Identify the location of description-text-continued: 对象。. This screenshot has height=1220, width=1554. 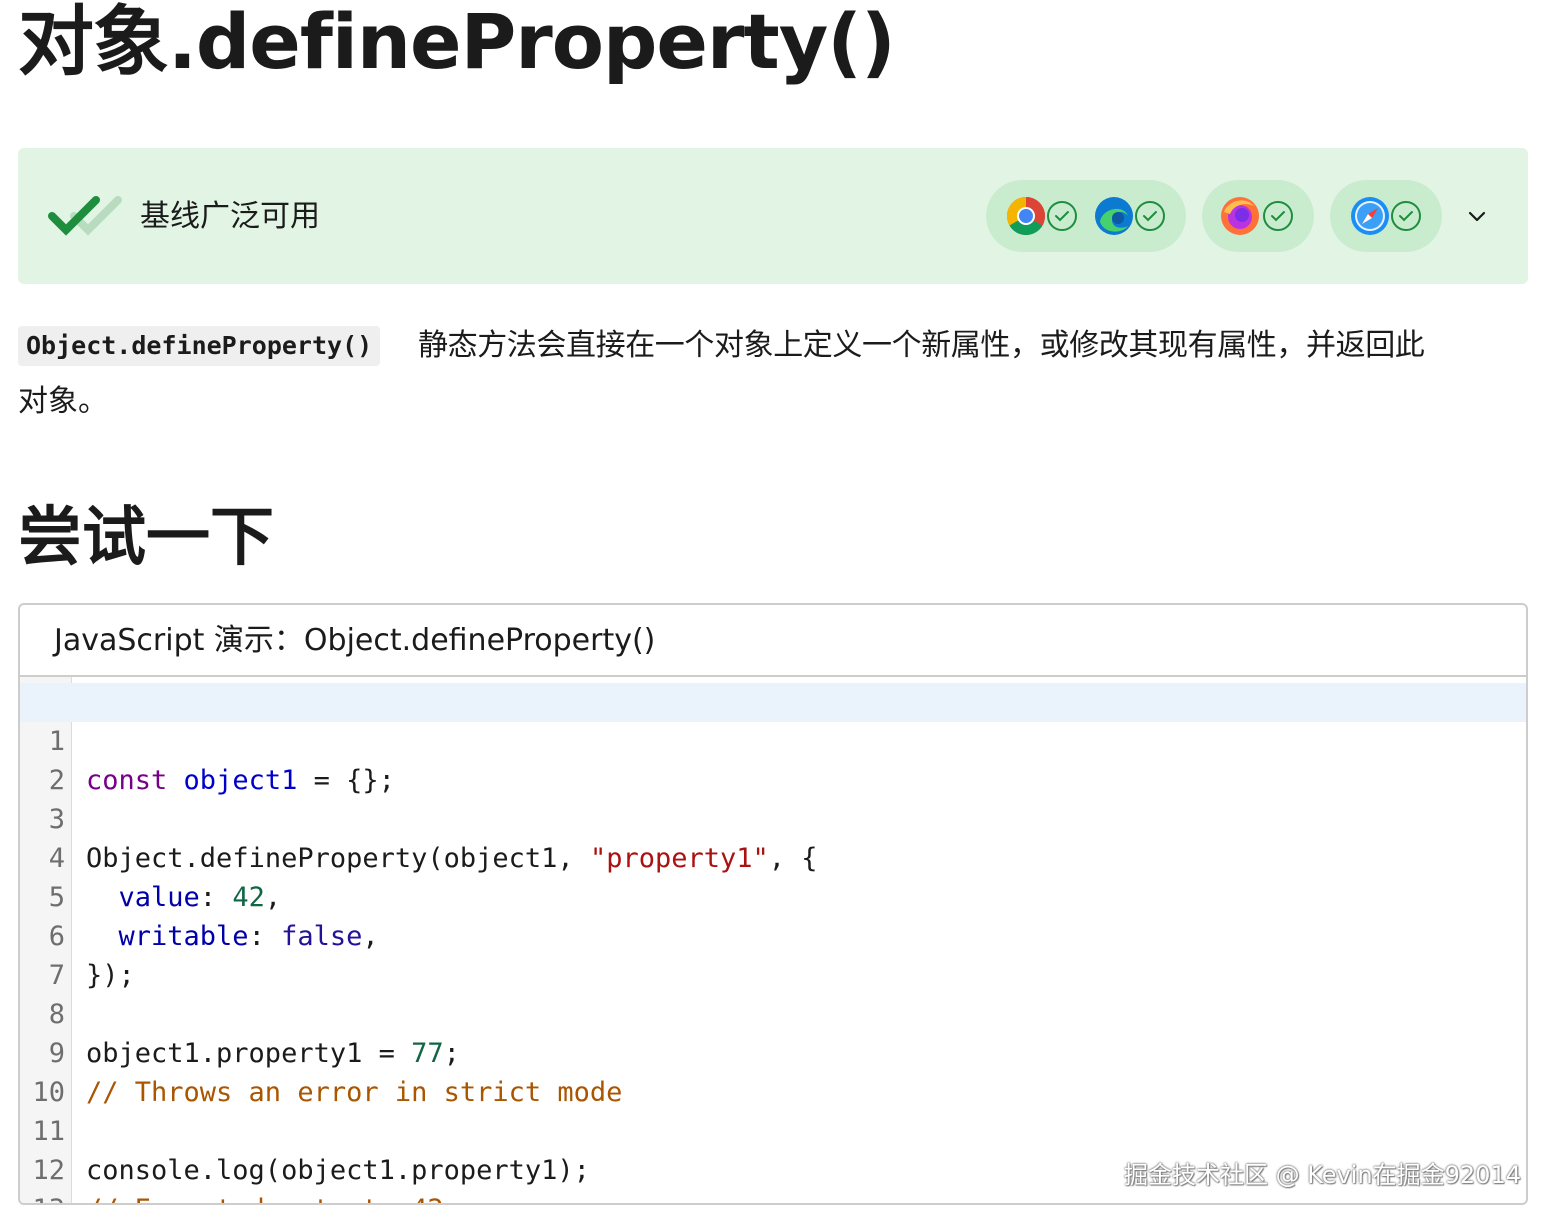
(63, 401).